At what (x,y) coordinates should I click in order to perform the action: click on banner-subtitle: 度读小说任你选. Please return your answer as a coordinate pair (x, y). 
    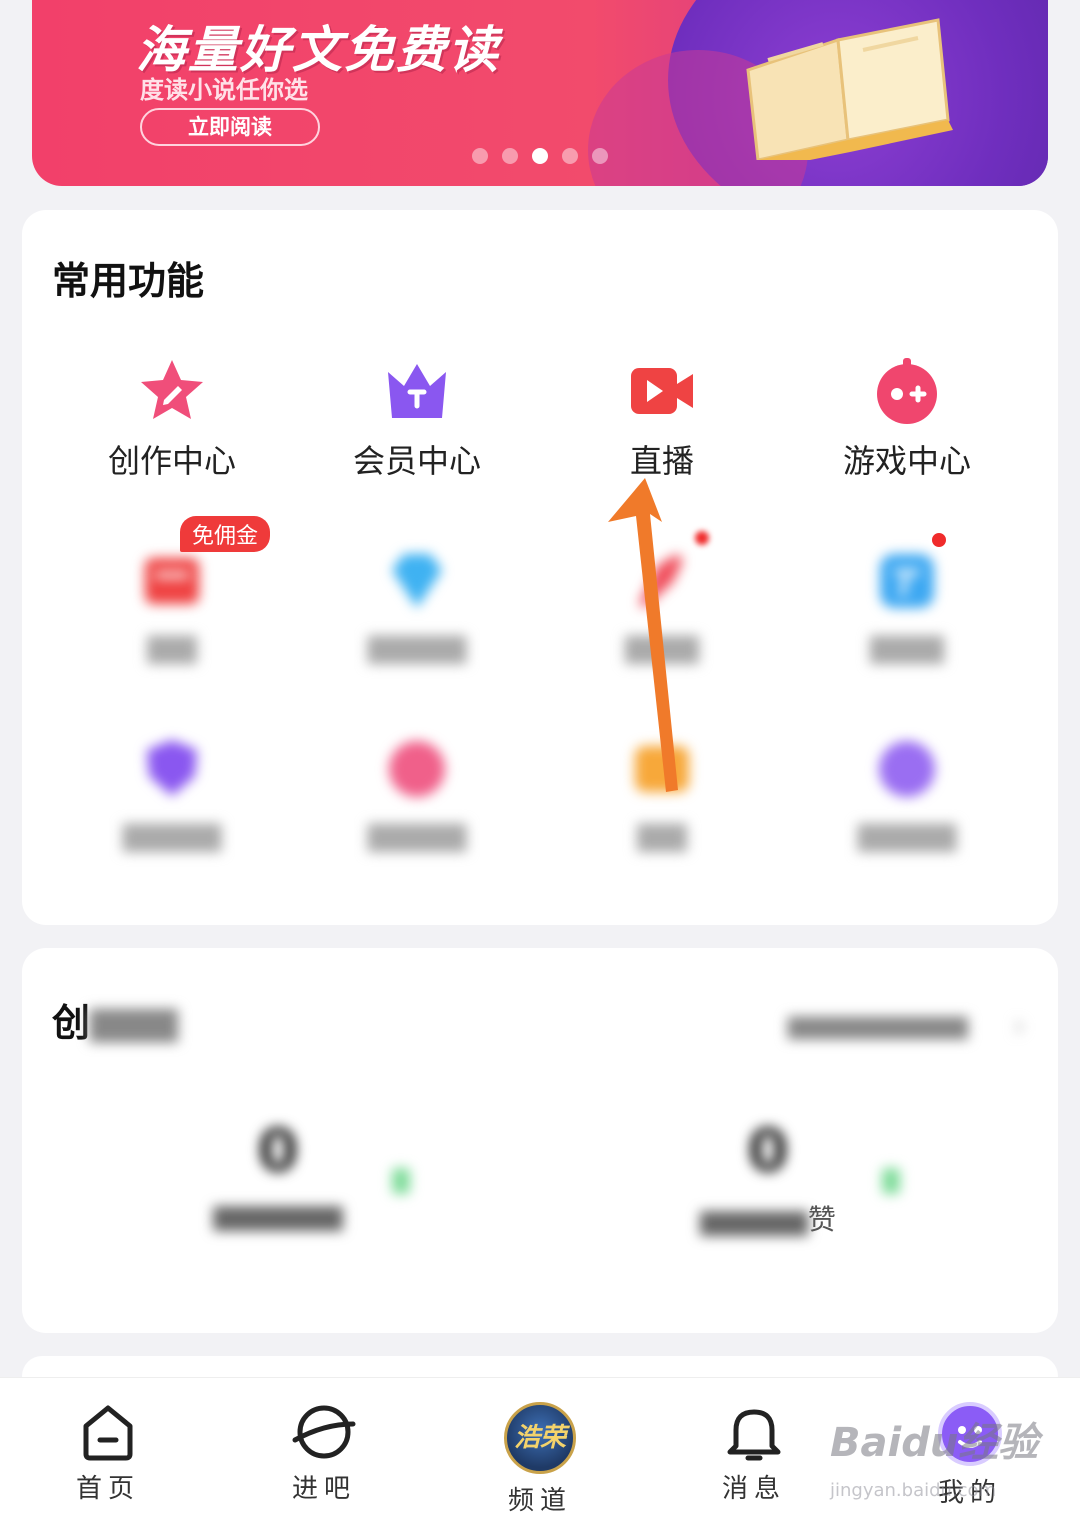
    Looking at the image, I should click on (224, 90).